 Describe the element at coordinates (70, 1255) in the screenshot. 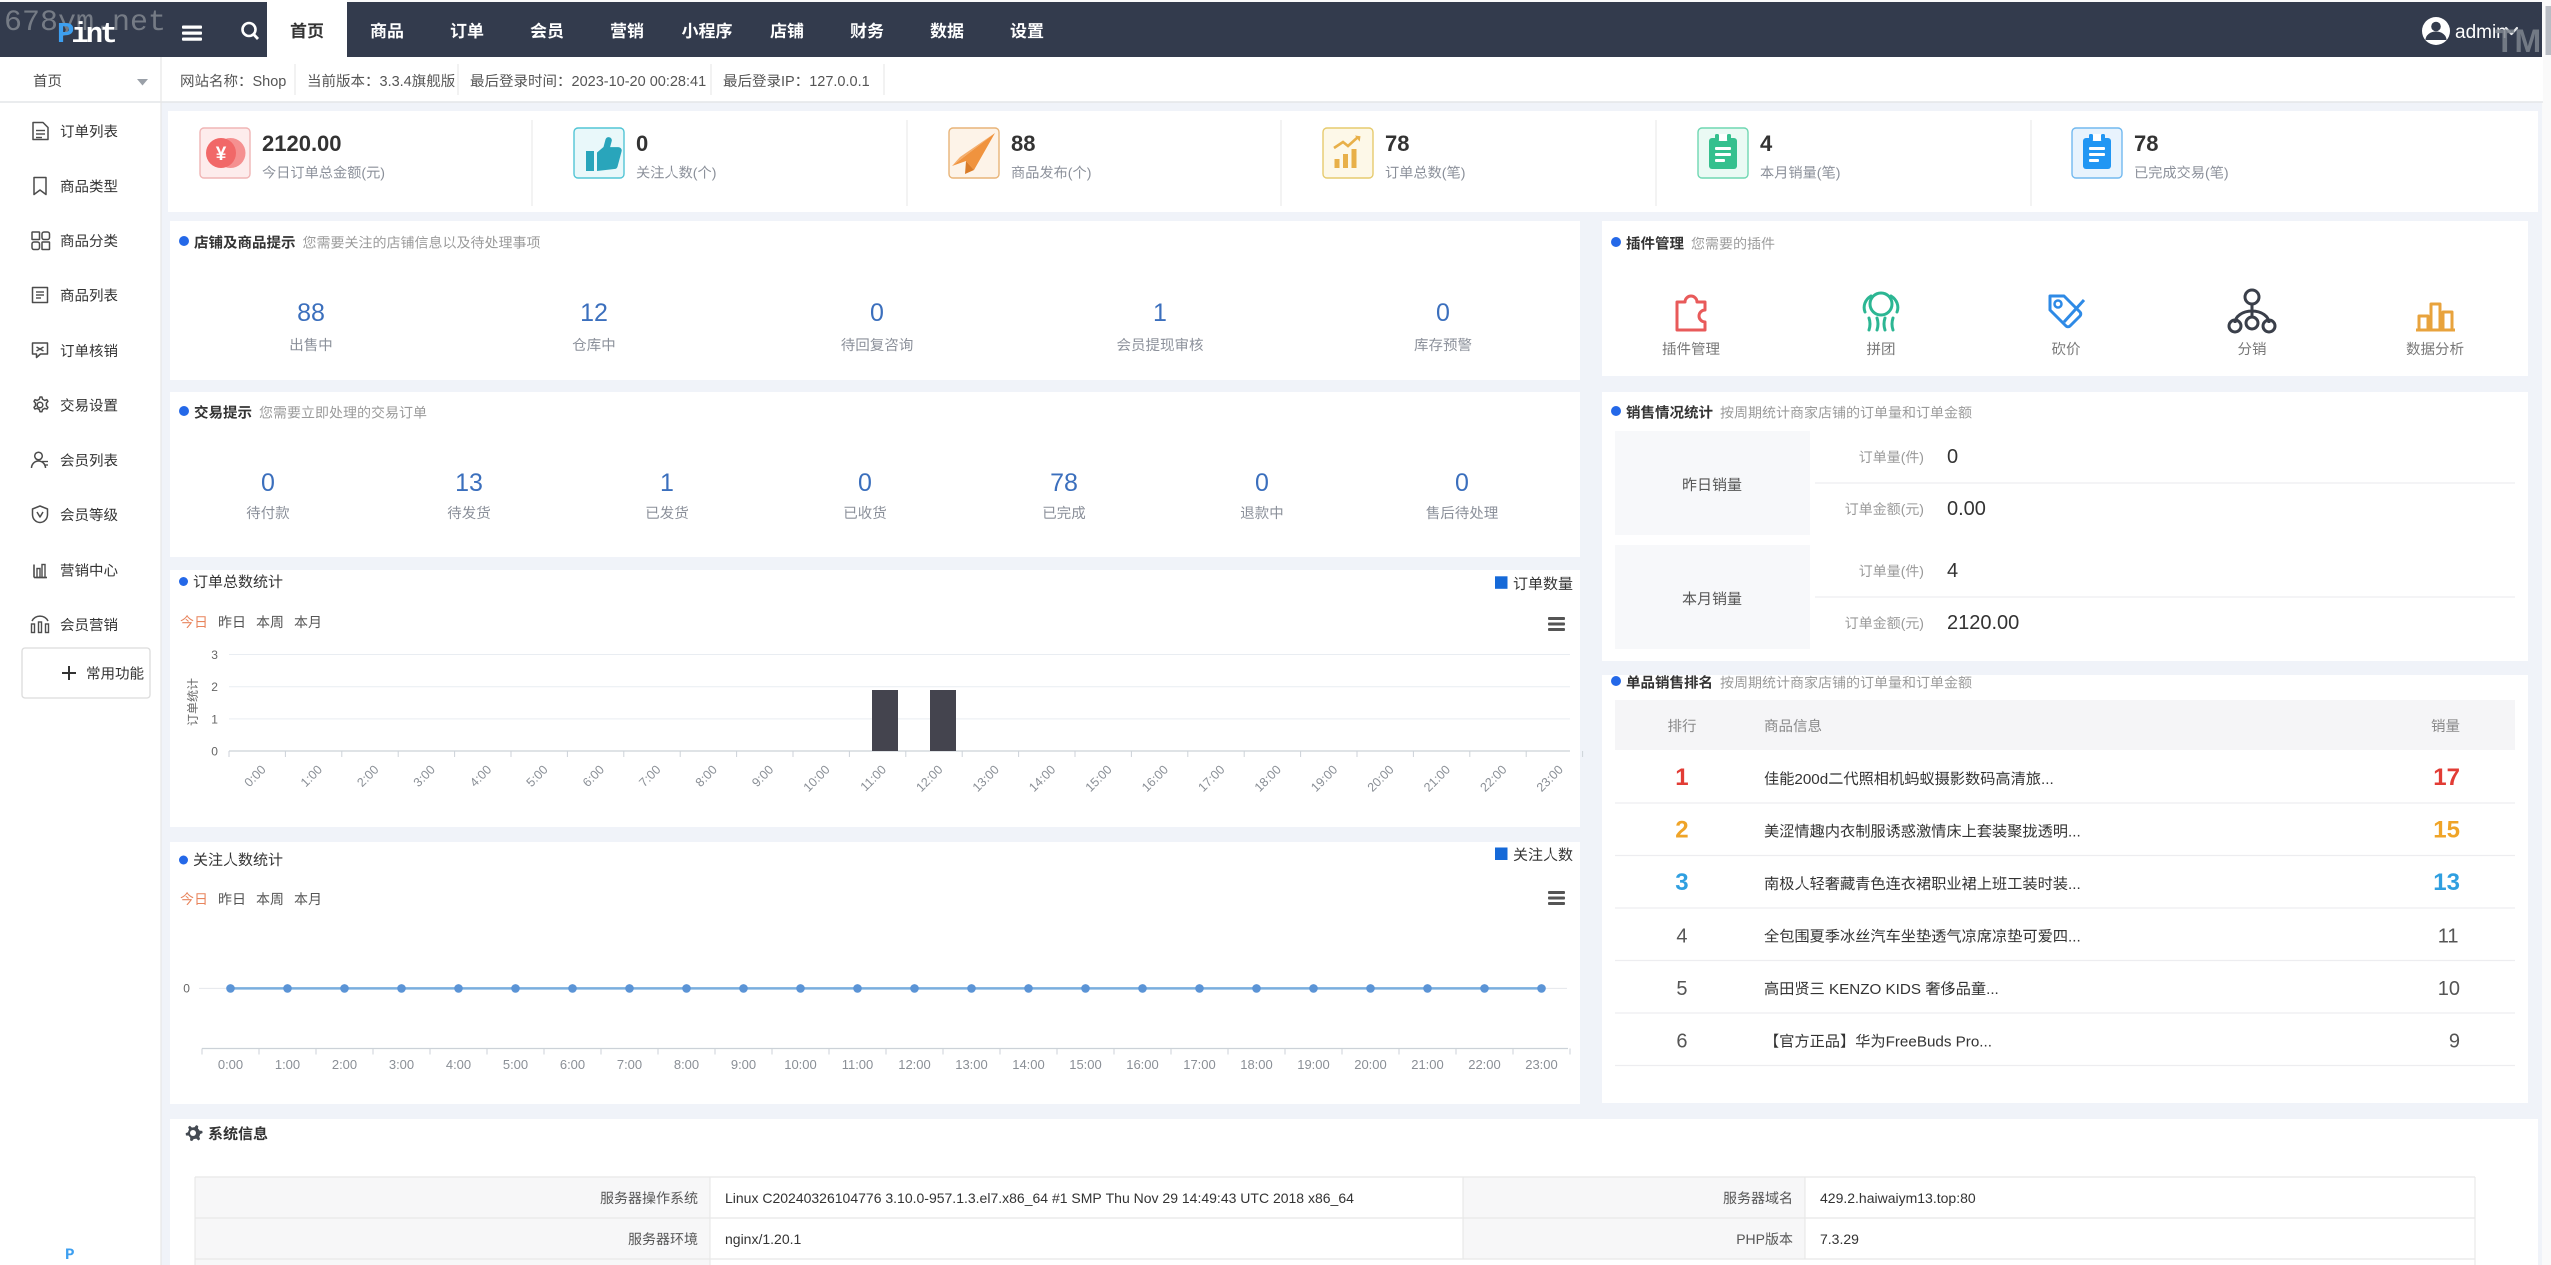

I see `svg-text: P` at that location.